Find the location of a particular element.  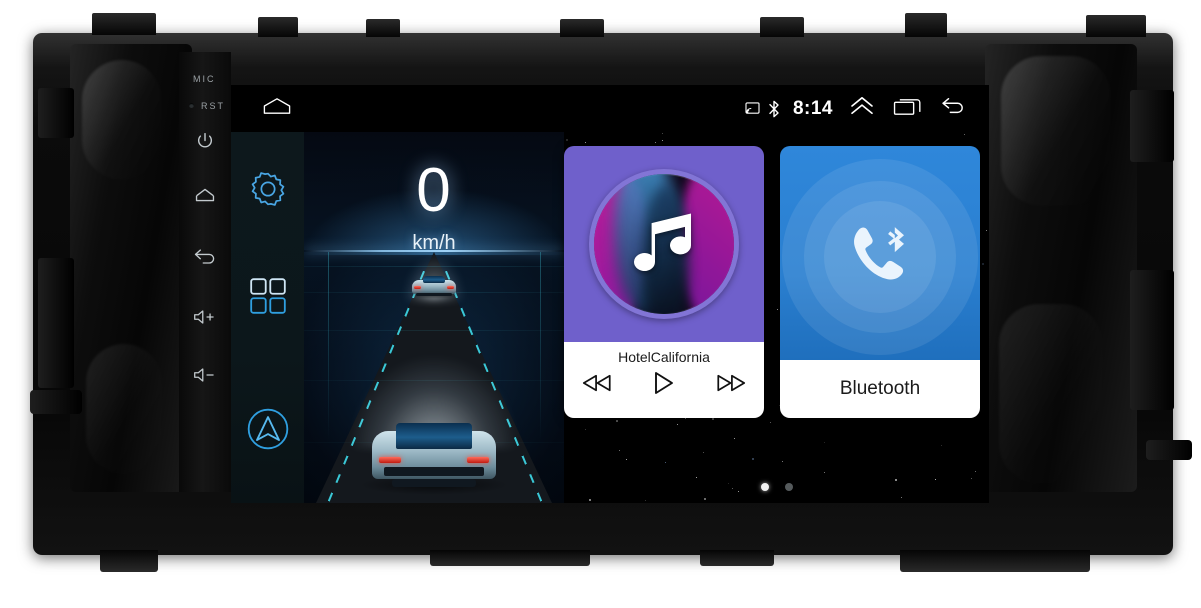

previous-track-button is located at coordinates (597, 385).